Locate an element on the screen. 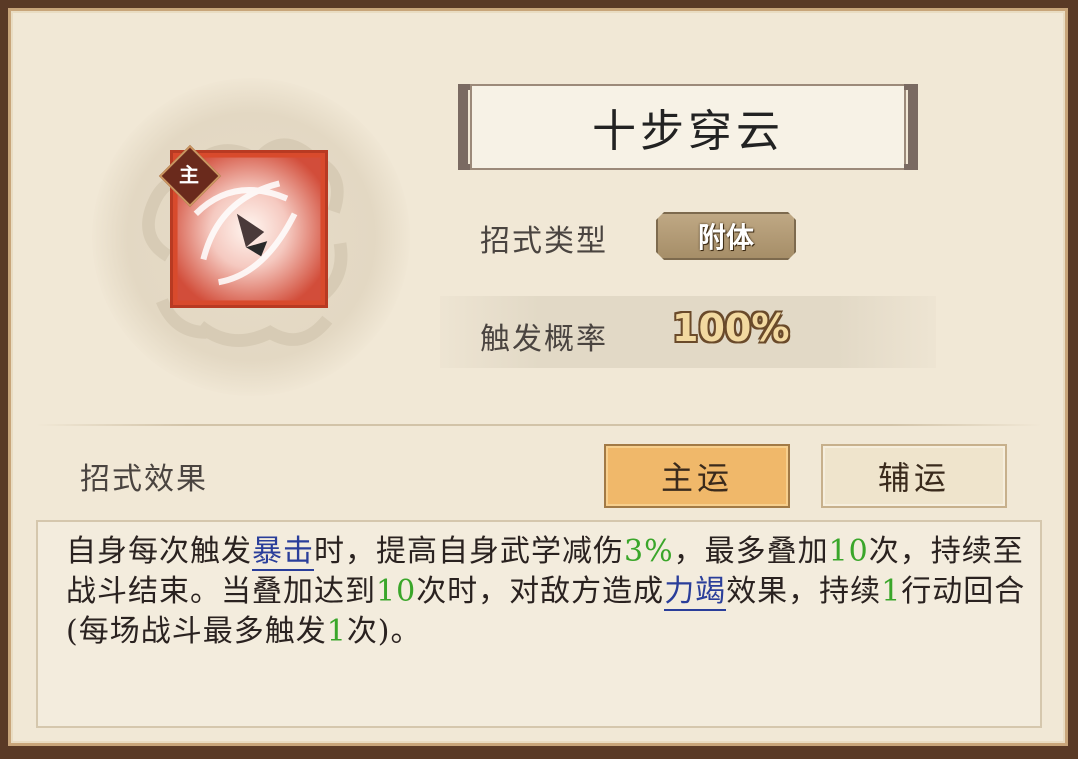 This screenshot has height=759, width=1078. tab-support-run: 辅运 is located at coordinates (914, 476).